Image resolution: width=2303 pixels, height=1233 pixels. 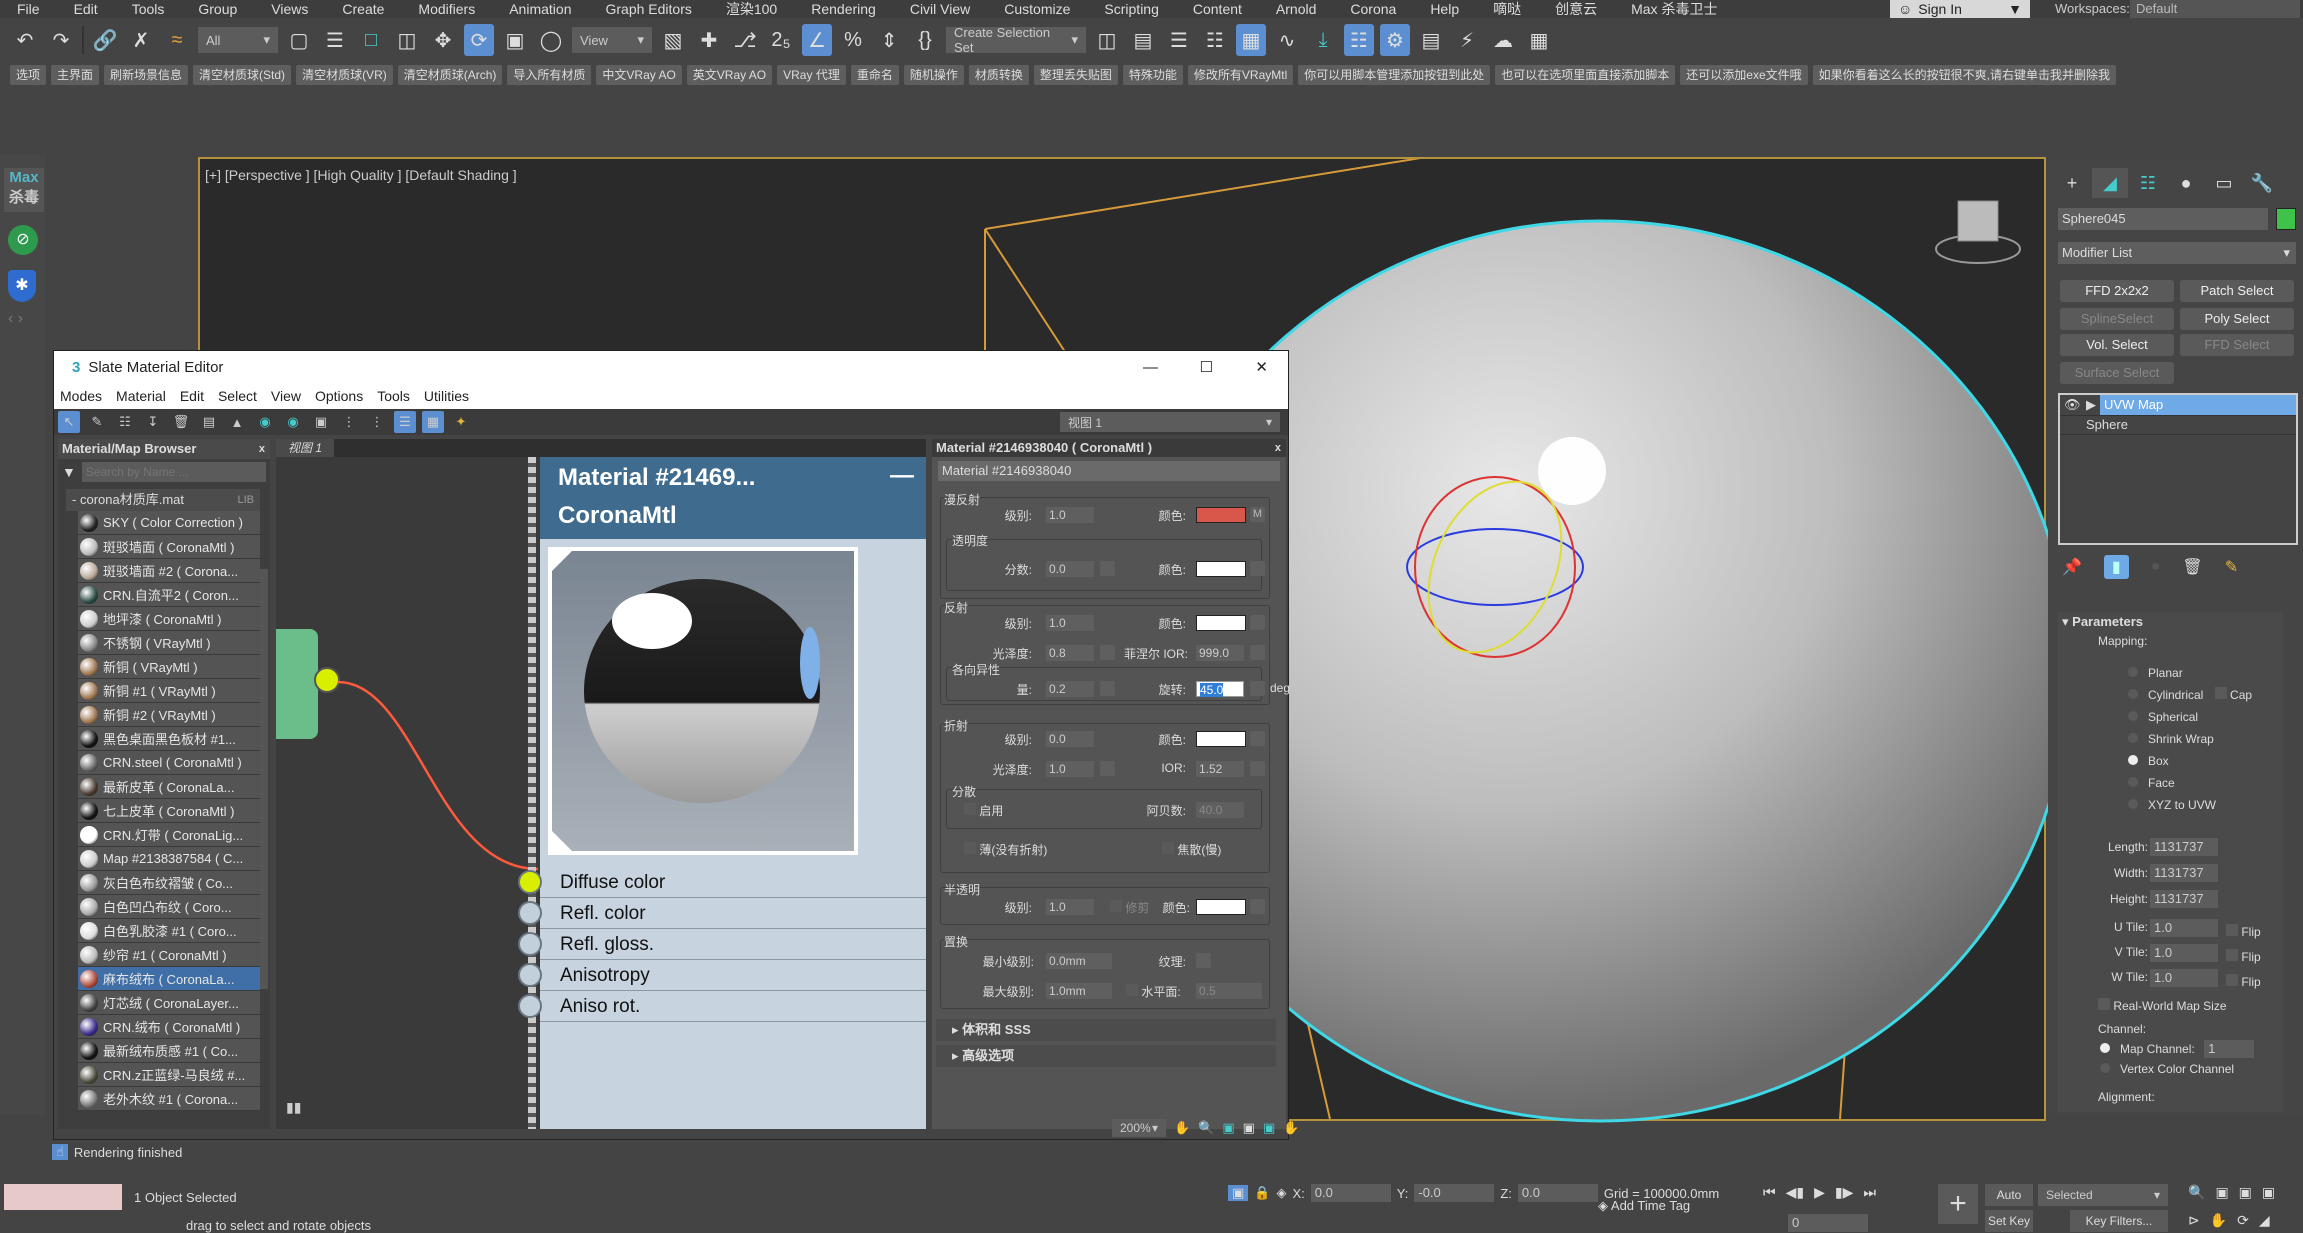 What do you see at coordinates (344, 75) in the screenshot?
I see `script-button: 清空材质球(VR)` at bounding box center [344, 75].